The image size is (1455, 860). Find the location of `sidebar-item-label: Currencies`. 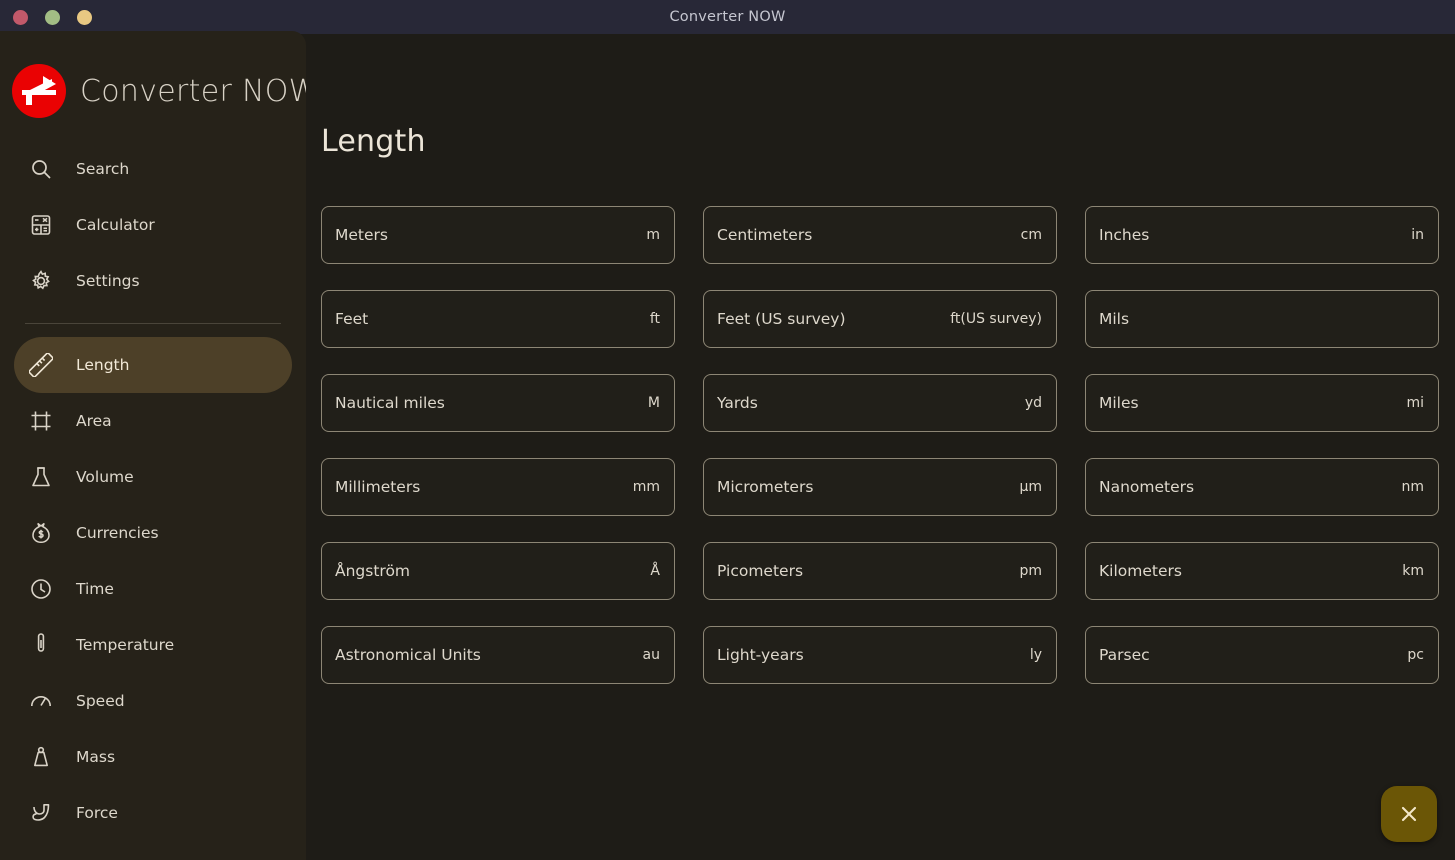

sidebar-item-label: Currencies is located at coordinates (117, 533).